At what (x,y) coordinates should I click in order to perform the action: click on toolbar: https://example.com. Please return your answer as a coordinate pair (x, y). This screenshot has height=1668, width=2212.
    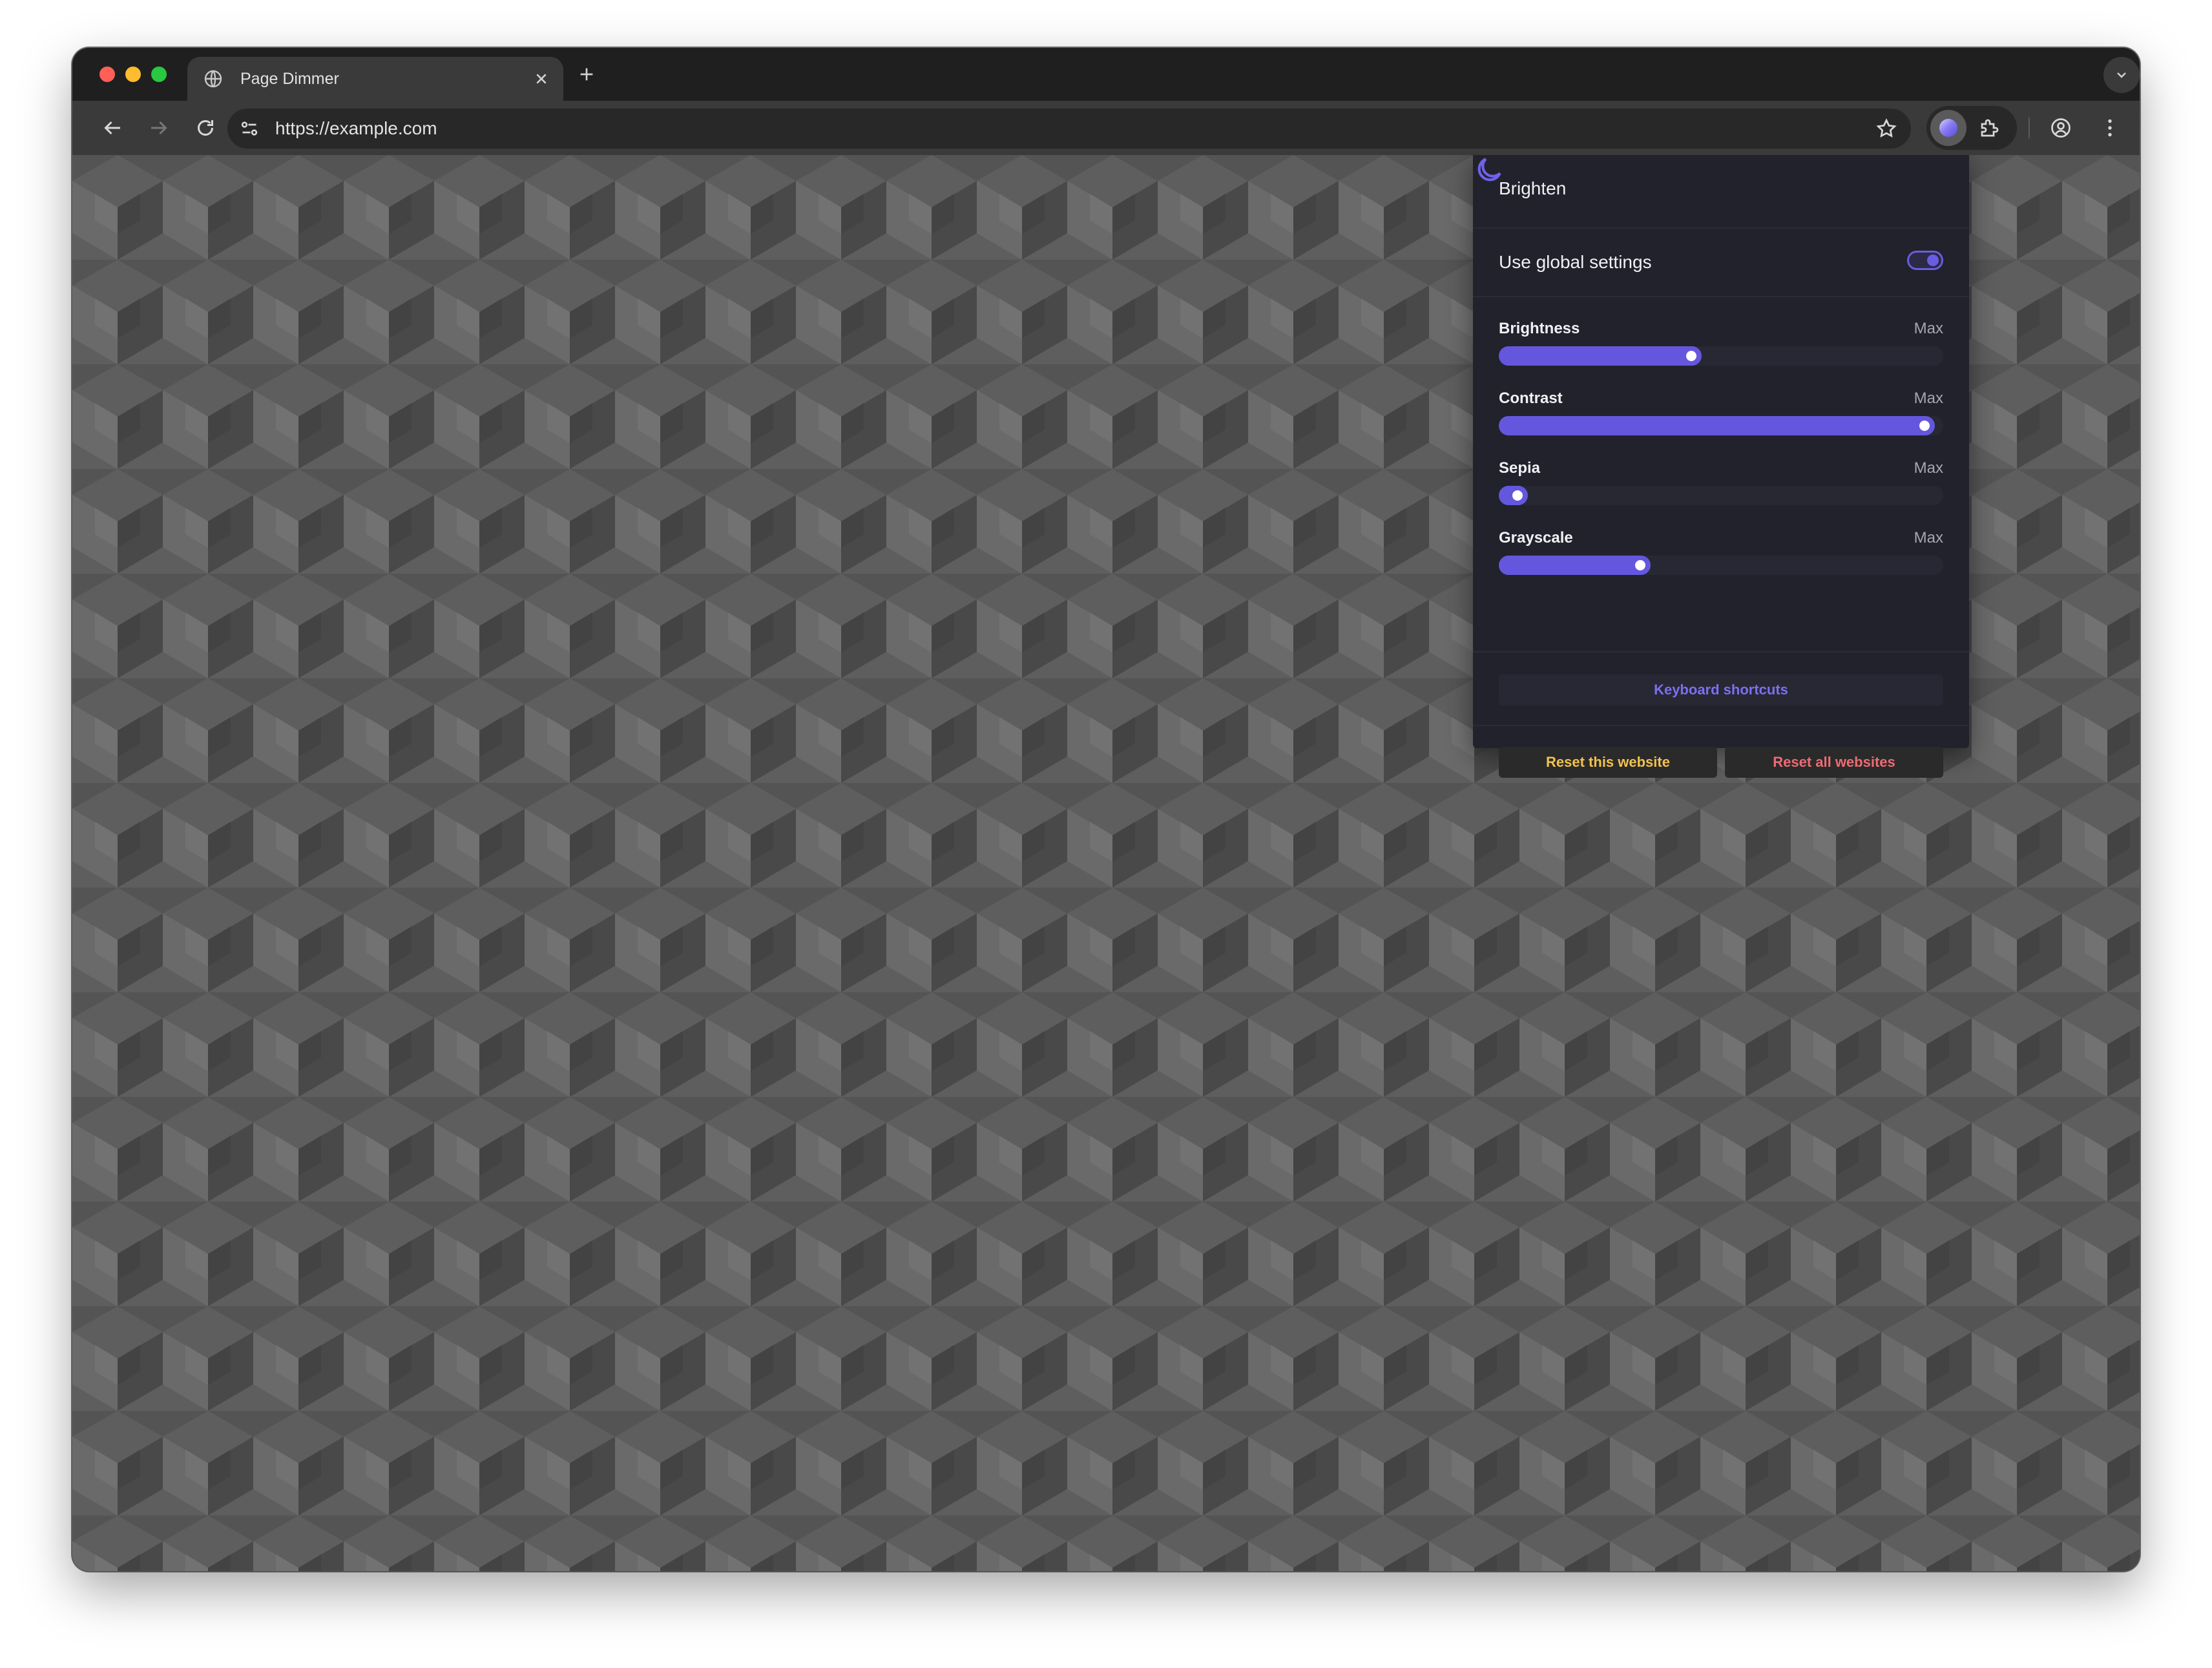
    Looking at the image, I should click on (1106, 128).